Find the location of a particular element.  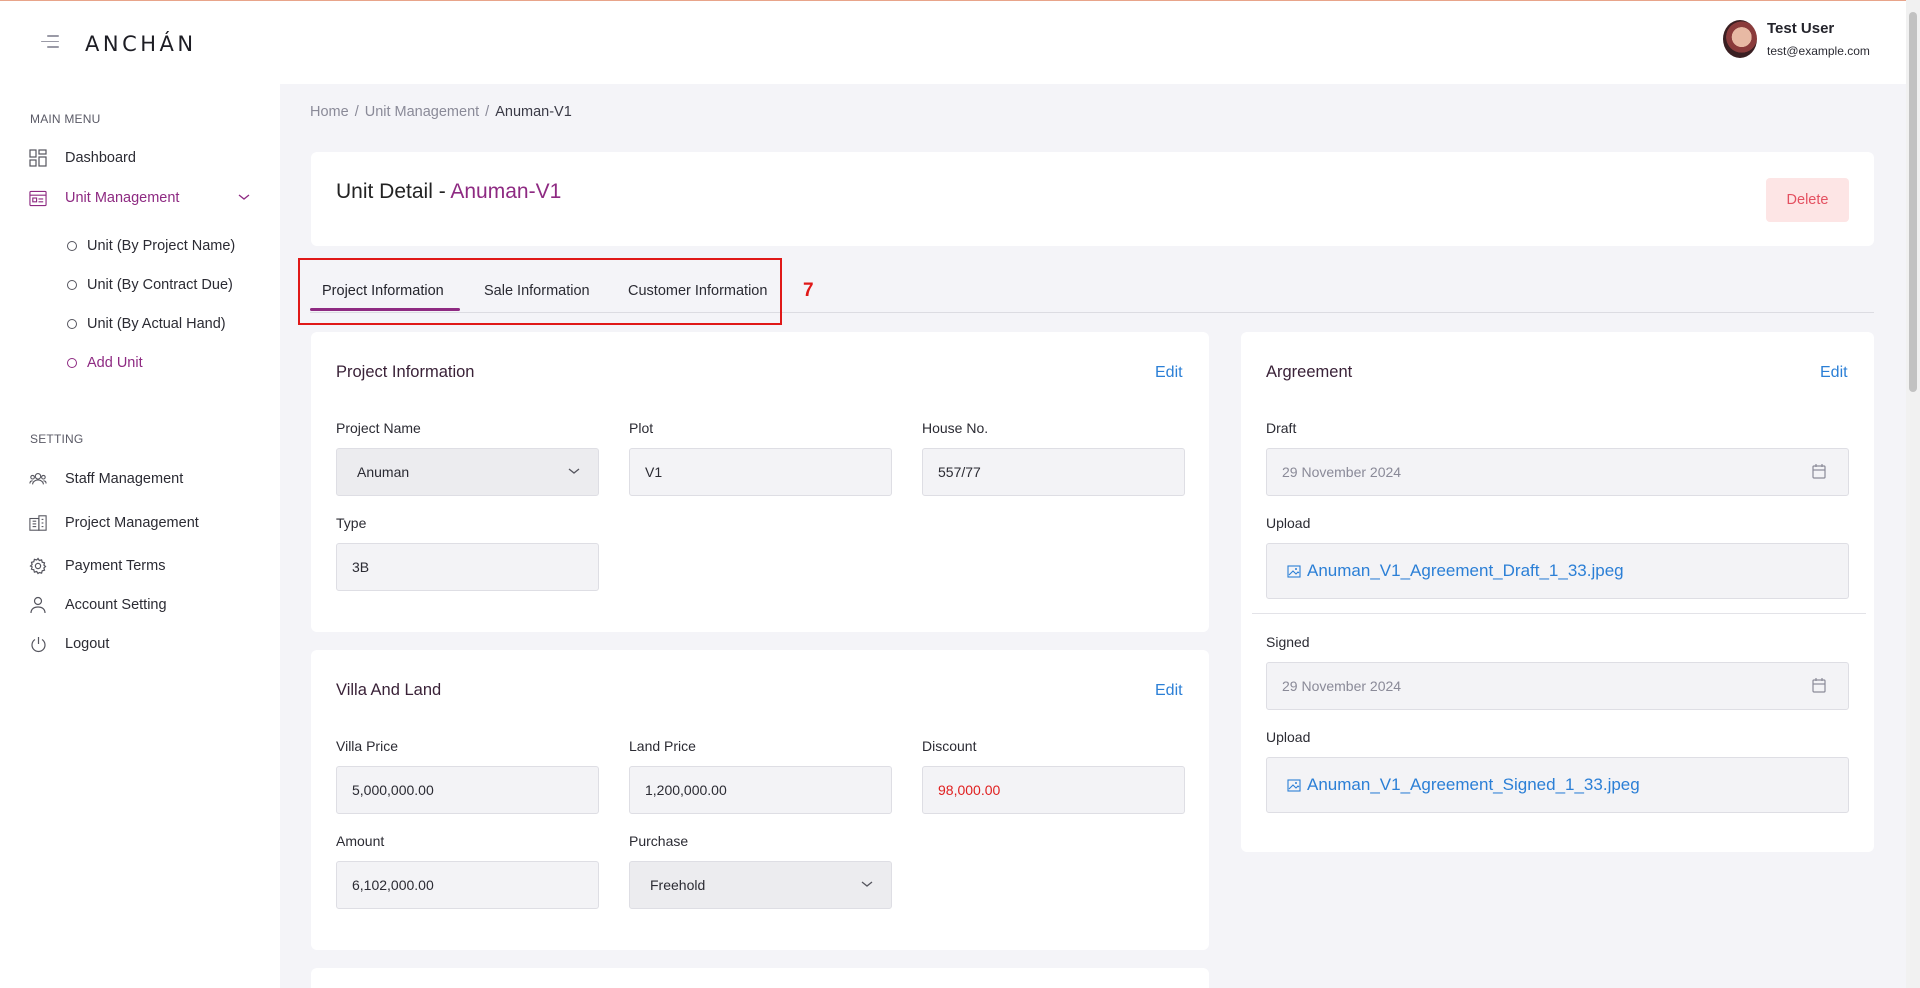

villa-and-land-edit-link: Edit is located at coordinates (1169, 691).